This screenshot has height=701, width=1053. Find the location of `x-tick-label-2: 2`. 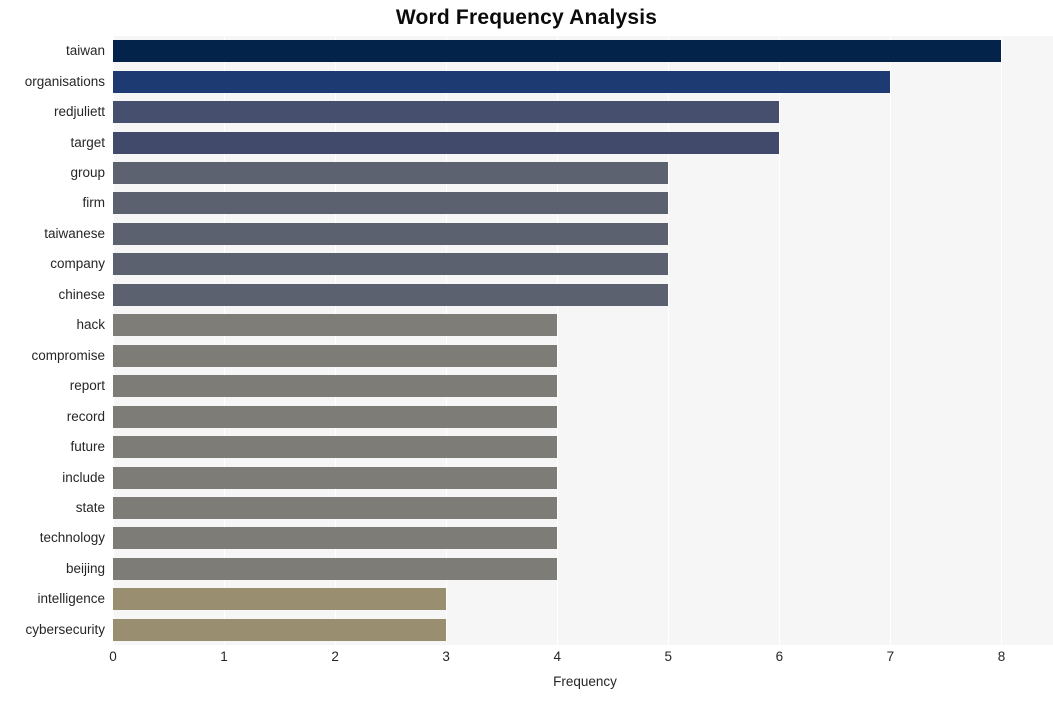

x-tick-label-2: 2 is located at coordinates (335, 656).